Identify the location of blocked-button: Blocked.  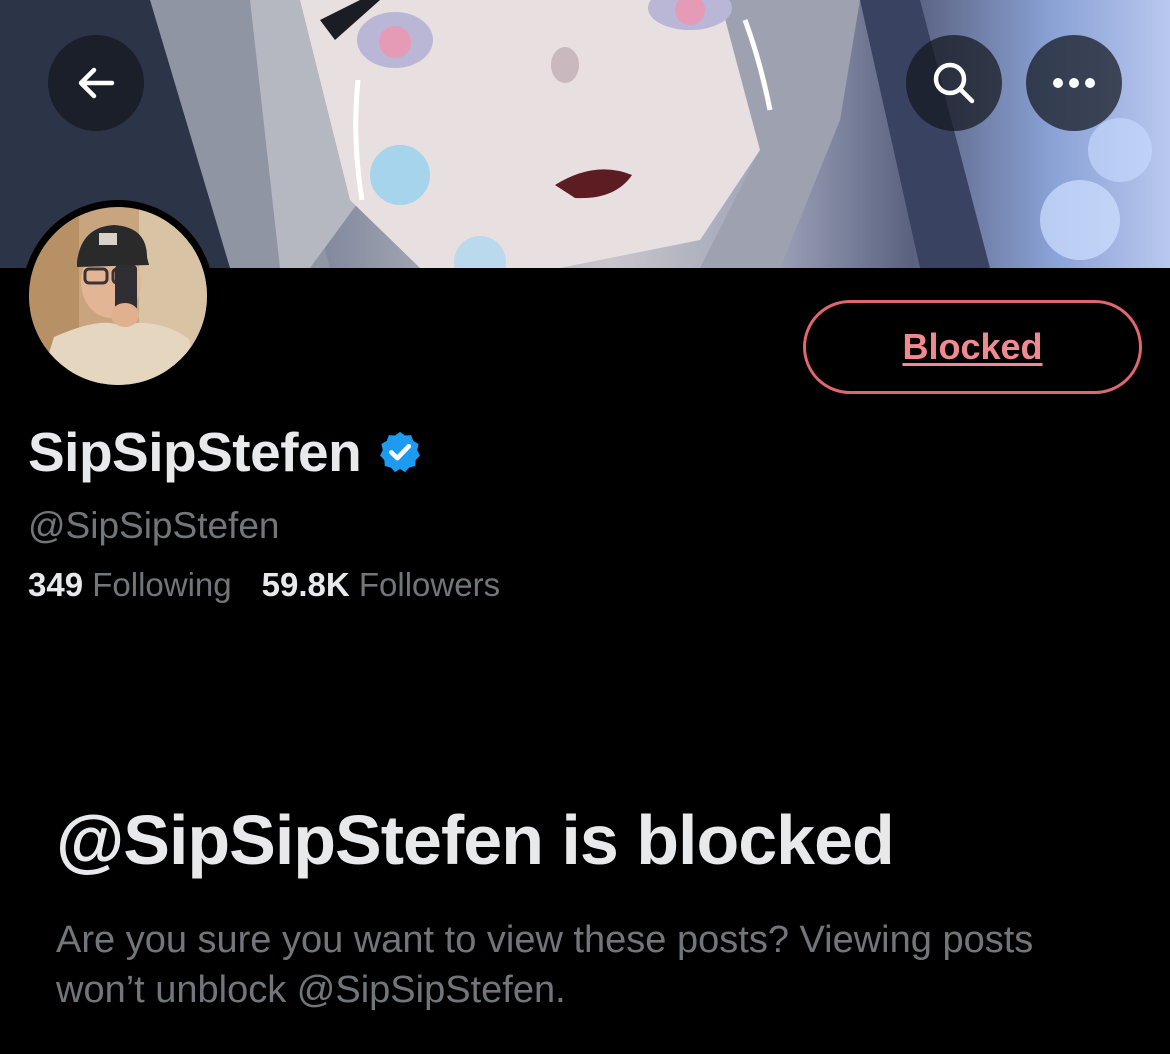
(972, 347).